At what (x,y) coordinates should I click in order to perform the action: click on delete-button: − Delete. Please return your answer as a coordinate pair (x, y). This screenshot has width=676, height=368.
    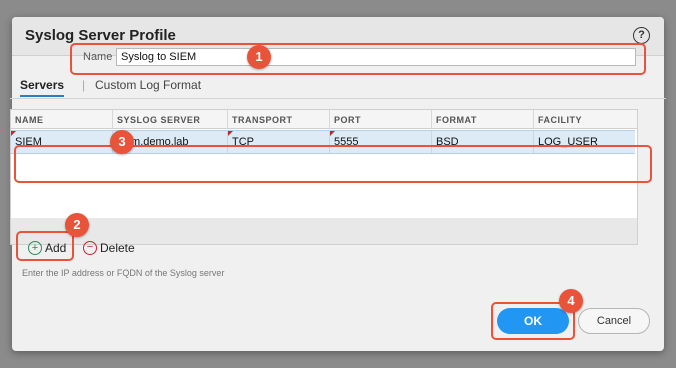
    Looking at the image, I should click on (109, 247).